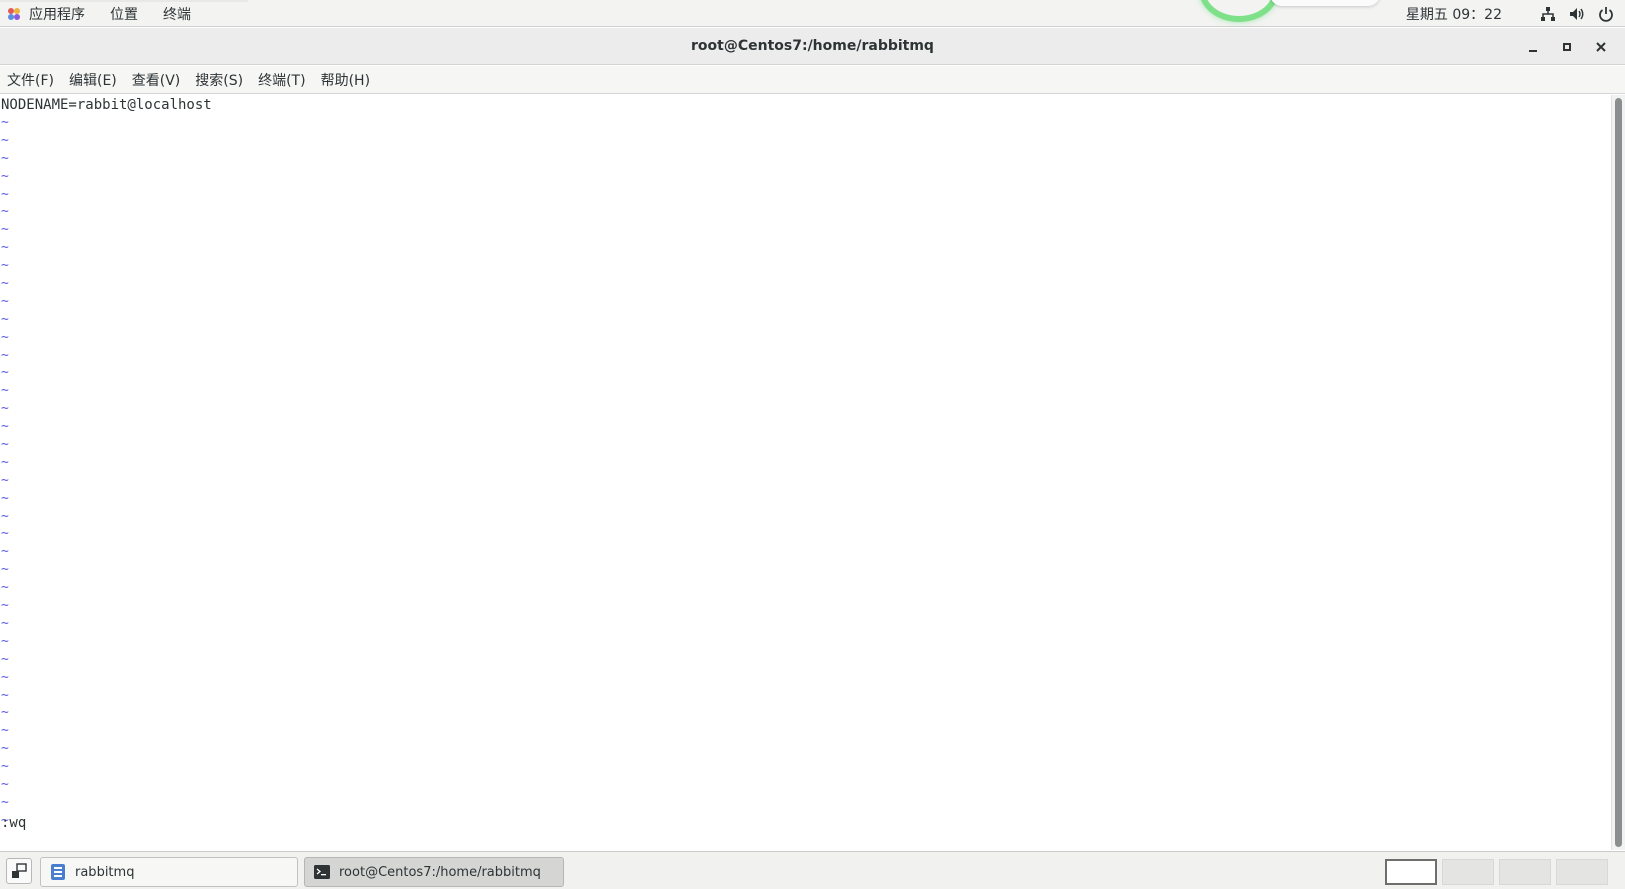 This screenshot has height=889, width=1625. I want to click on top-panel: 应用程序 位置 终端 星期五 09：22, so click(812, 13).